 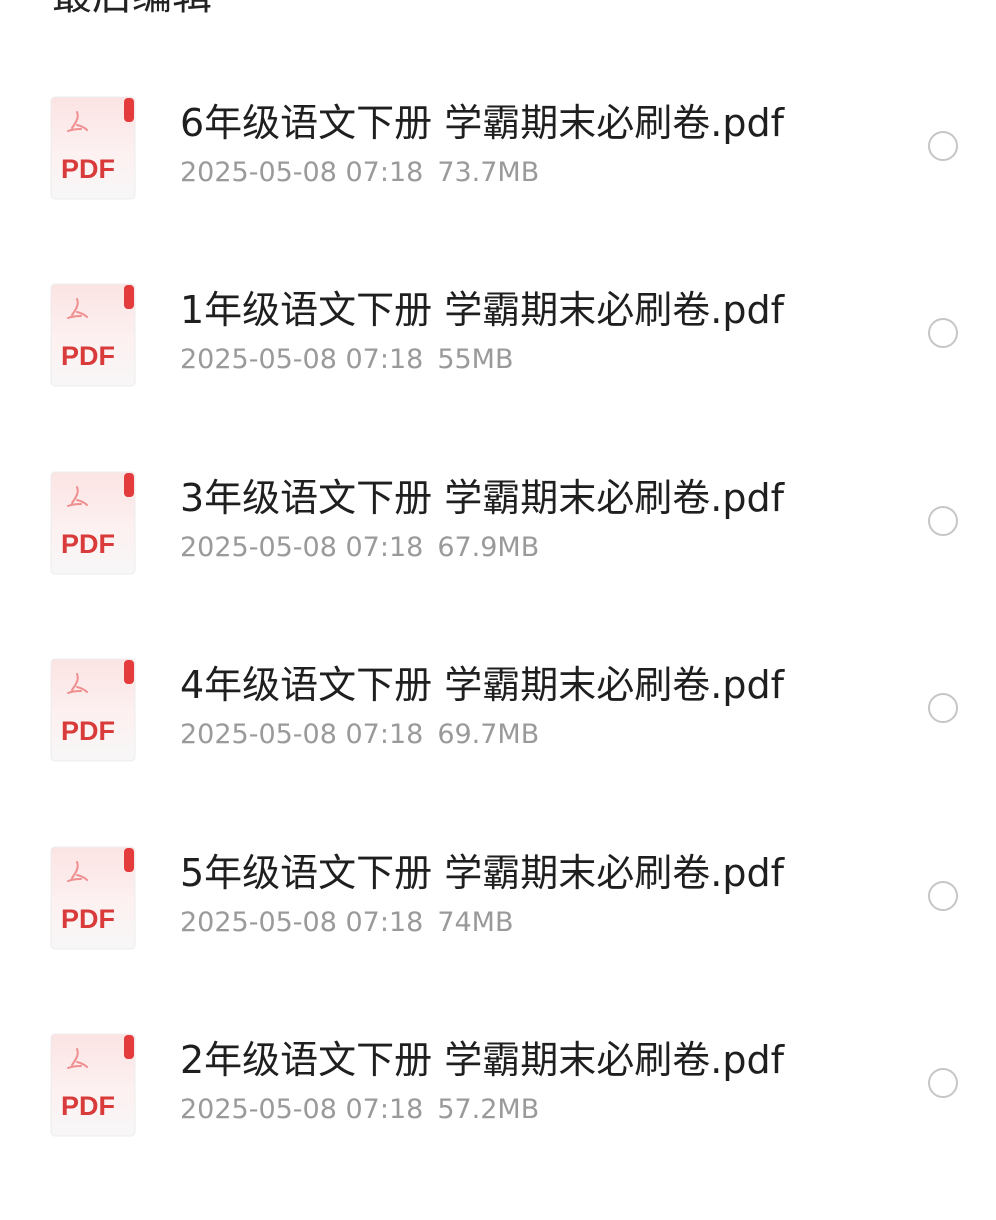 I want to click on grid-view-icon, so click(x=934, y=5).